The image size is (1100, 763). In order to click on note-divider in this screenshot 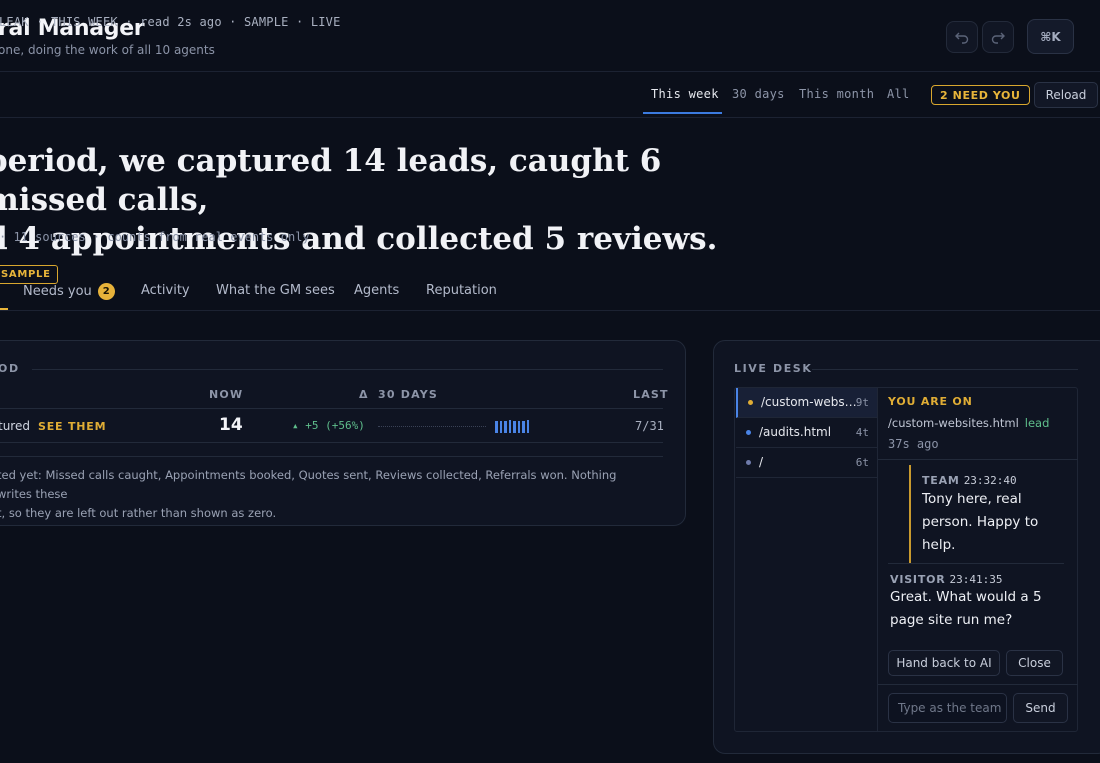, I will do `click(331, 456)`.